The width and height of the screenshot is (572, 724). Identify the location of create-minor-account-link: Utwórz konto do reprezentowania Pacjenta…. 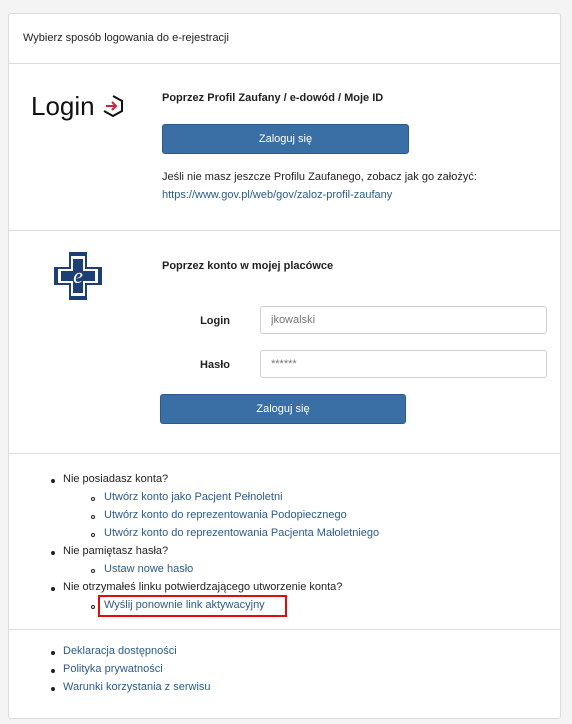
(241, 533).